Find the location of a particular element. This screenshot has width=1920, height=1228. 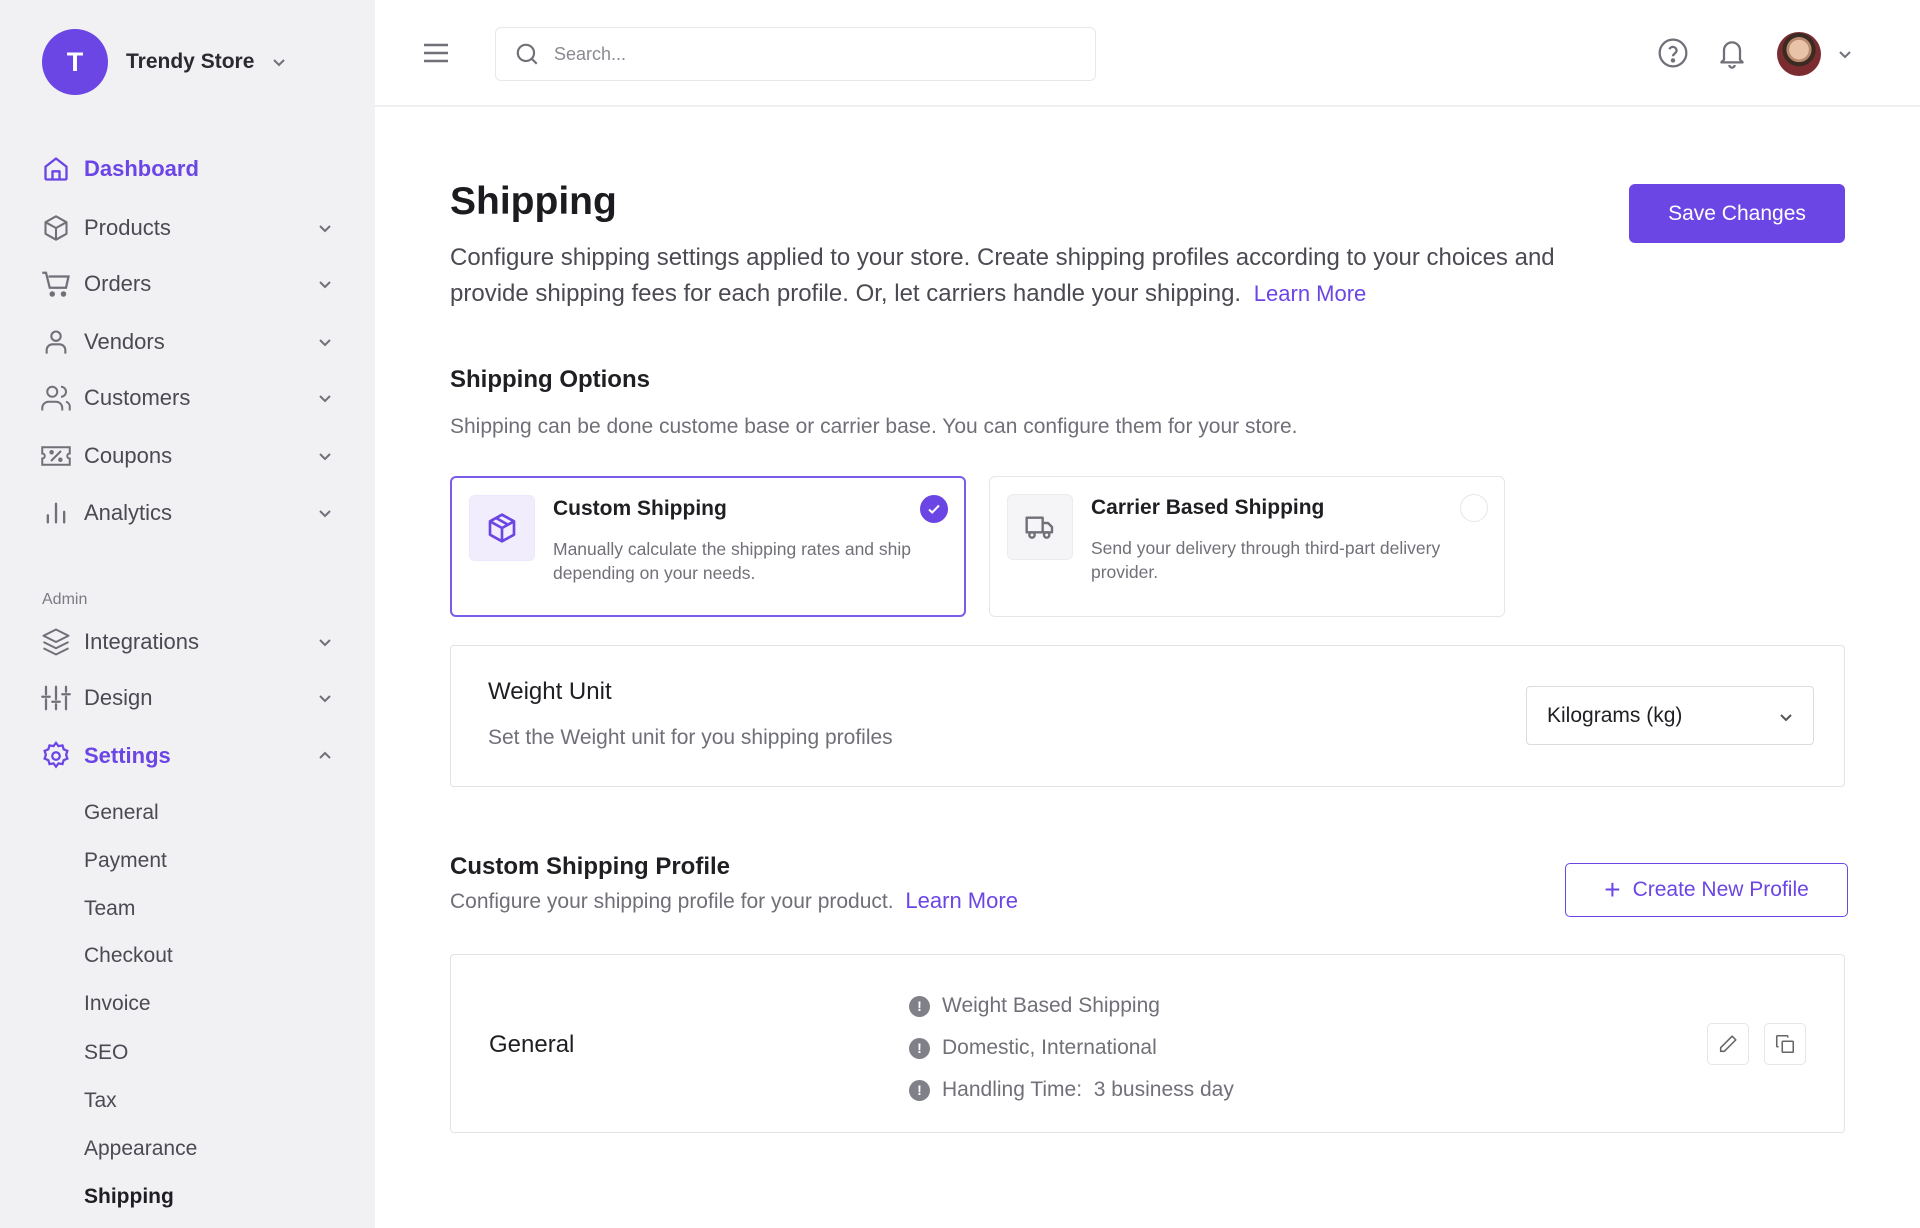

profiles-learn-more-link: Learn More is located at coordinates (961, 900).